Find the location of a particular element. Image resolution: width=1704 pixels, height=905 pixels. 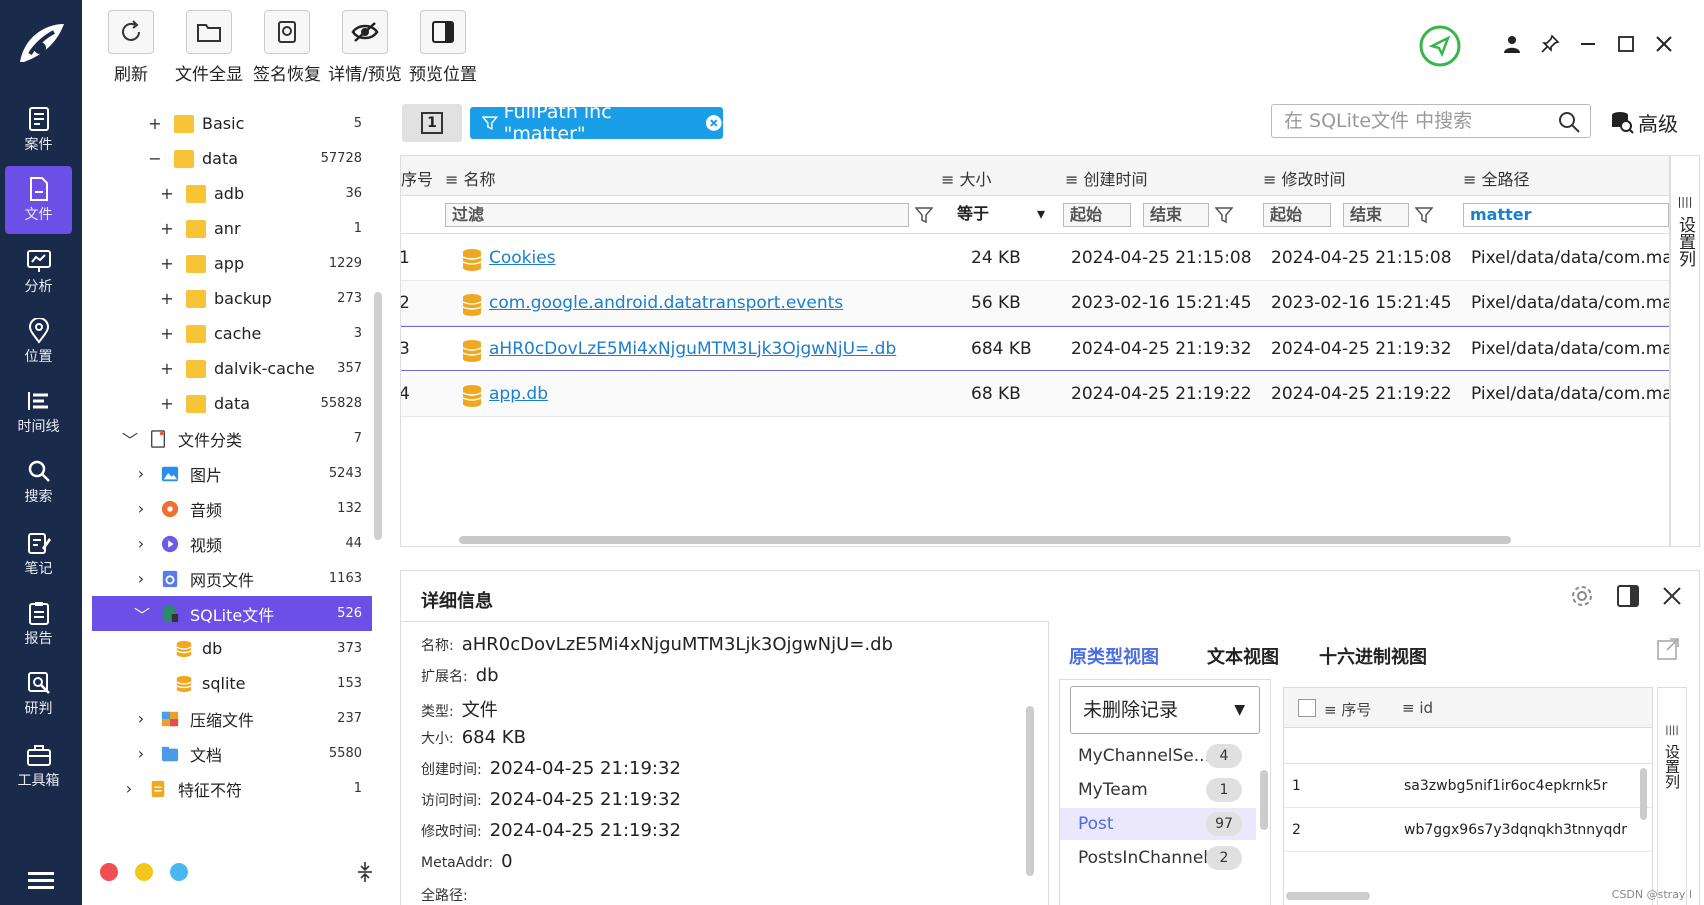

tab-count-button: 1 is located at coordinates (432, 123).